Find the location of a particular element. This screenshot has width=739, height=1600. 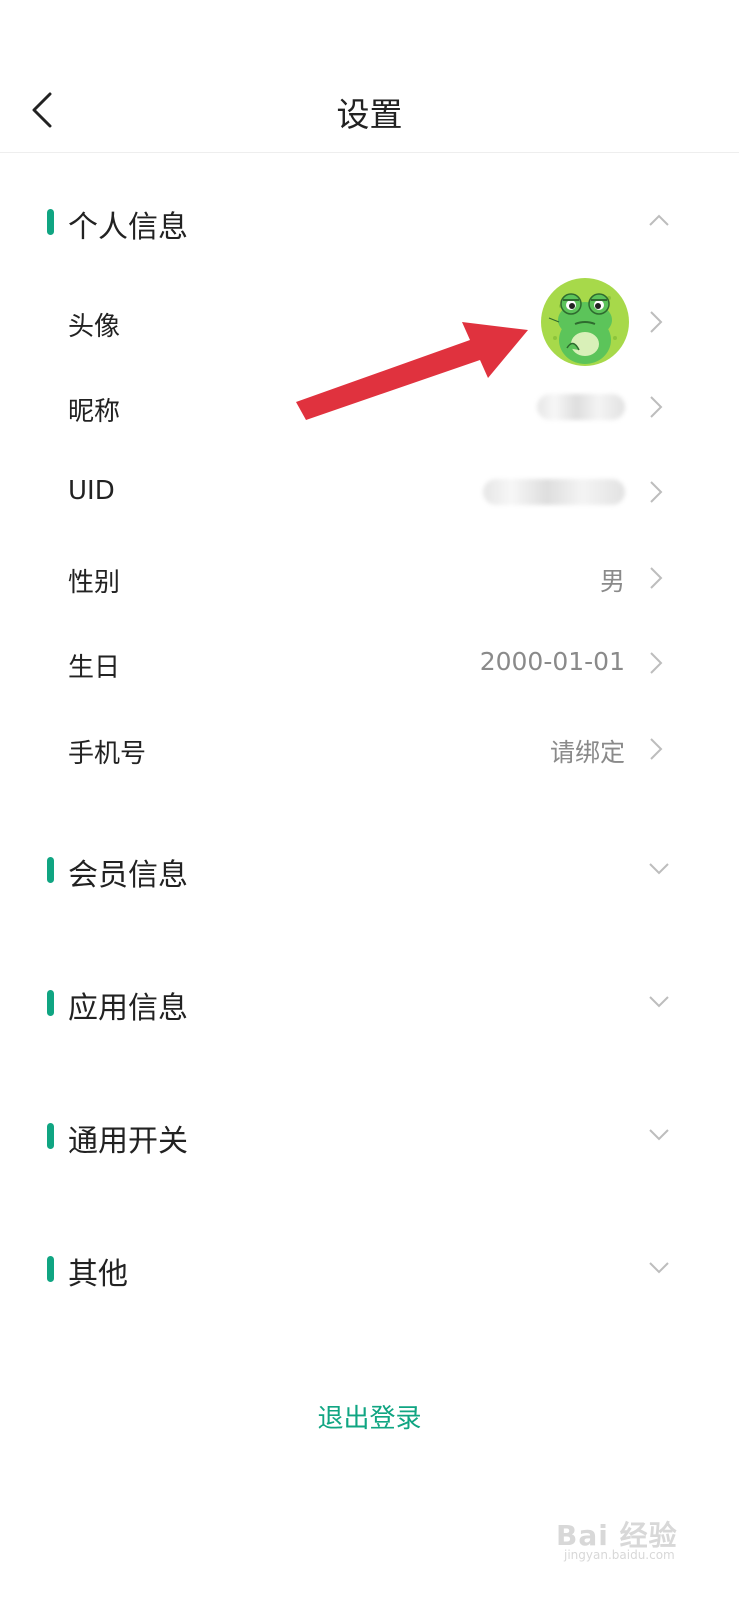

watermark: Bai 经验 jingyan.baidu.com is located at coordinates (641, 1531).